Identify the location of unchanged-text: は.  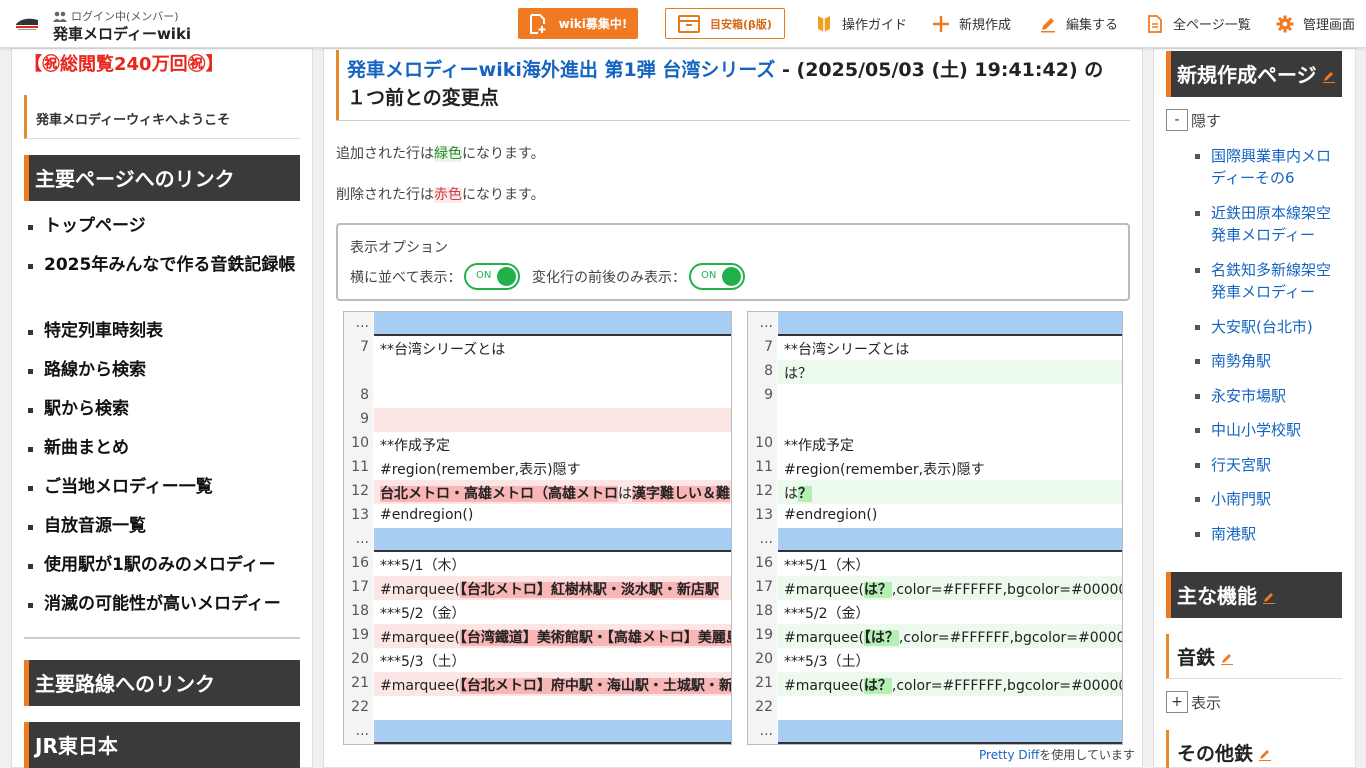
(625, 494).